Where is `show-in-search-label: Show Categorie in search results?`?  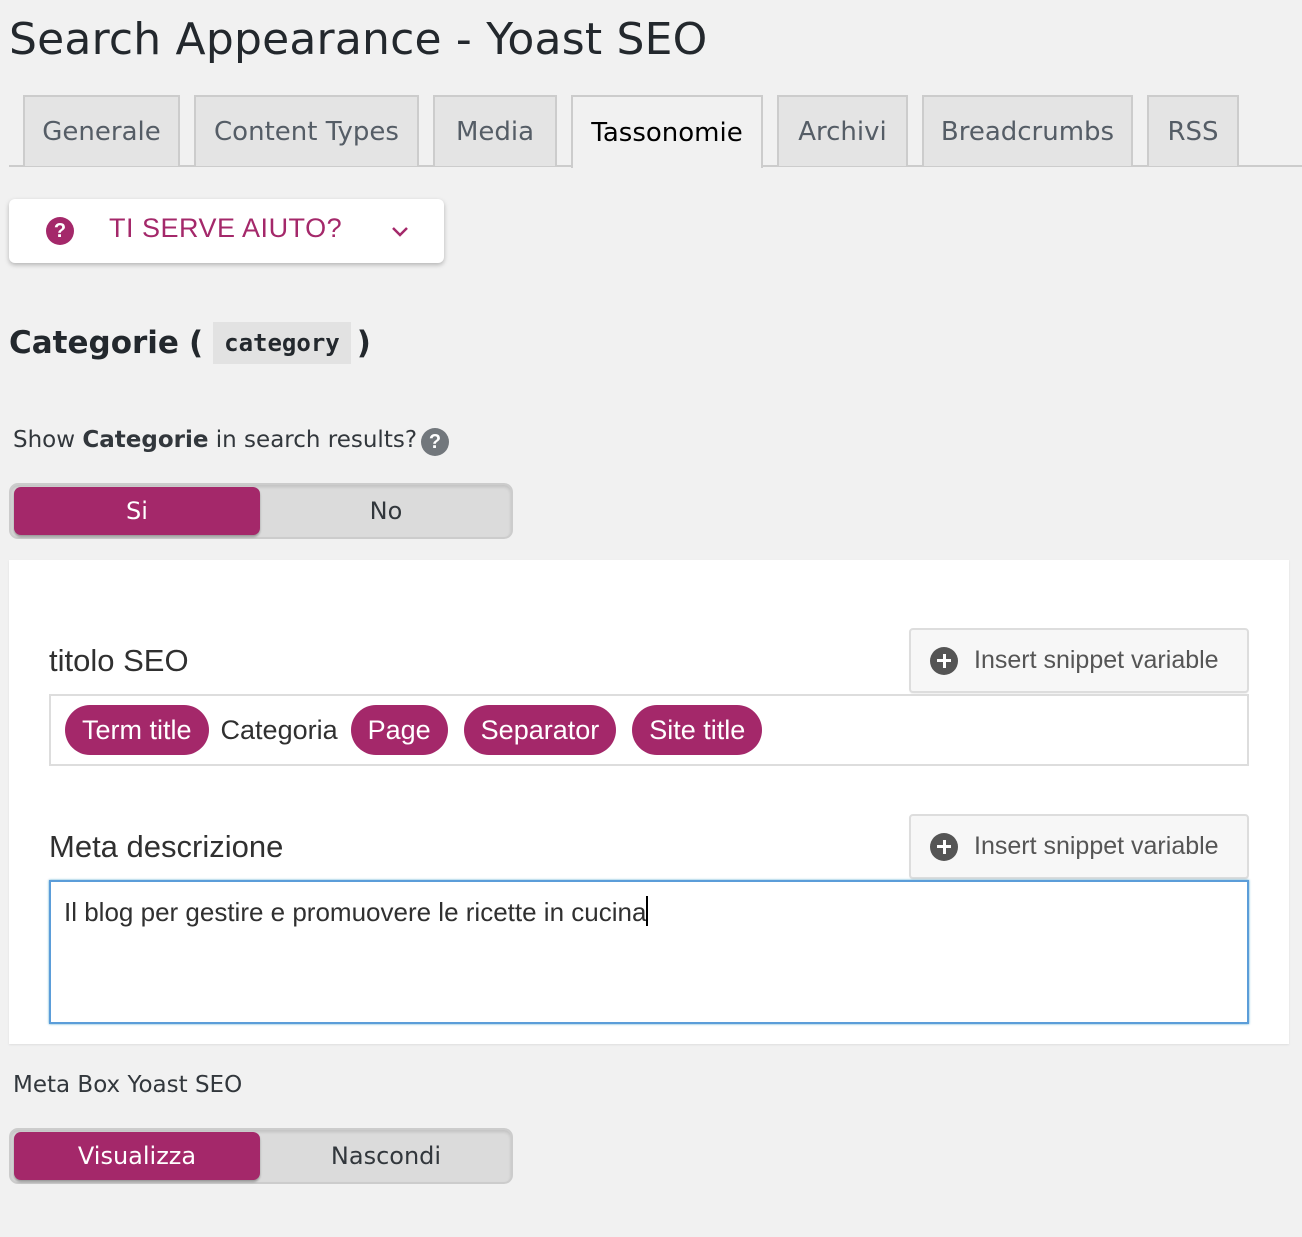
show-in-search-label: Show Categorie in search results? is located at coordinates (215, 440).